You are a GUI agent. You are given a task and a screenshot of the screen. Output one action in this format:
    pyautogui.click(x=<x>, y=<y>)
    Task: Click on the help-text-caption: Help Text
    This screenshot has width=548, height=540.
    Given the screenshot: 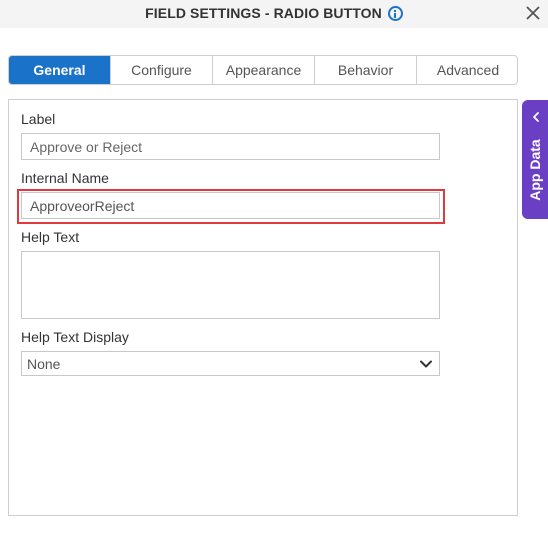 What is the action you would take?
    pyautogui.click(x=50, y=237)
    